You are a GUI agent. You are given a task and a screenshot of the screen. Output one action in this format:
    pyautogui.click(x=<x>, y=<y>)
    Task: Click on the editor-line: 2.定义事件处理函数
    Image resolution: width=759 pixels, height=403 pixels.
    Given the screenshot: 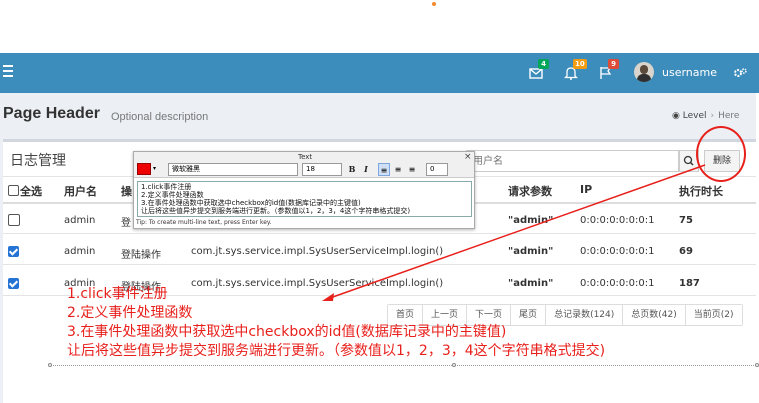 What is the action you would take?
    pyautogui.click(x=172, y=195)
    